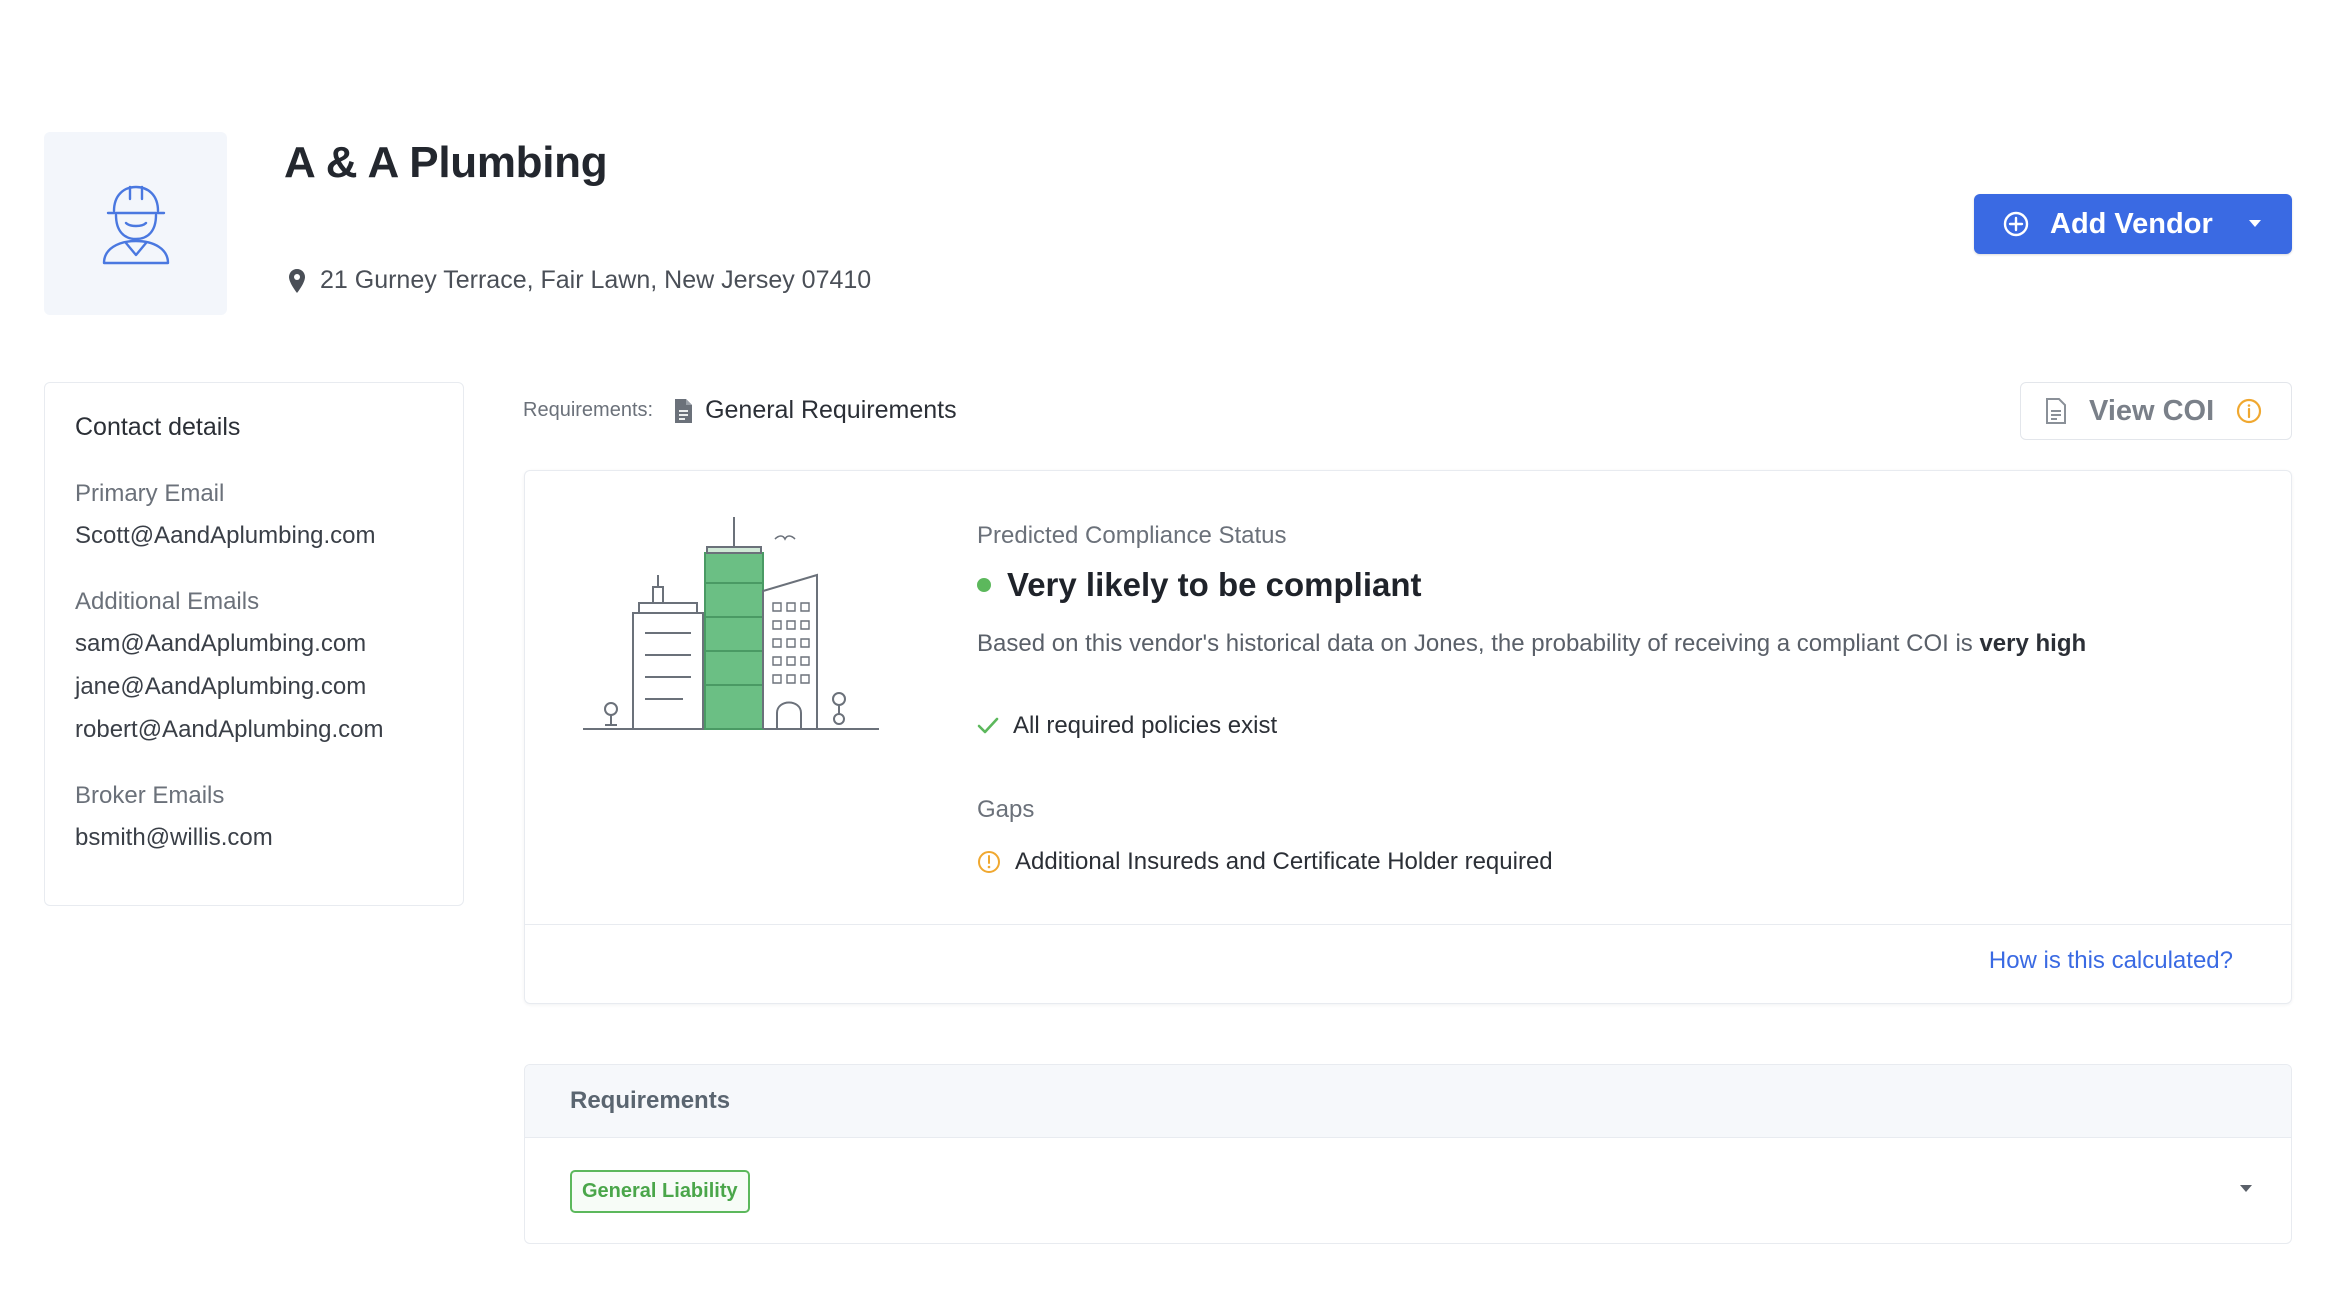 The width and height of the screenshot is (2350, 1302). What do you see at coordinates (1408, 1190) in the screenshot?
I see `requirement-row: General Liability` at bounding box center [1408, 1190].